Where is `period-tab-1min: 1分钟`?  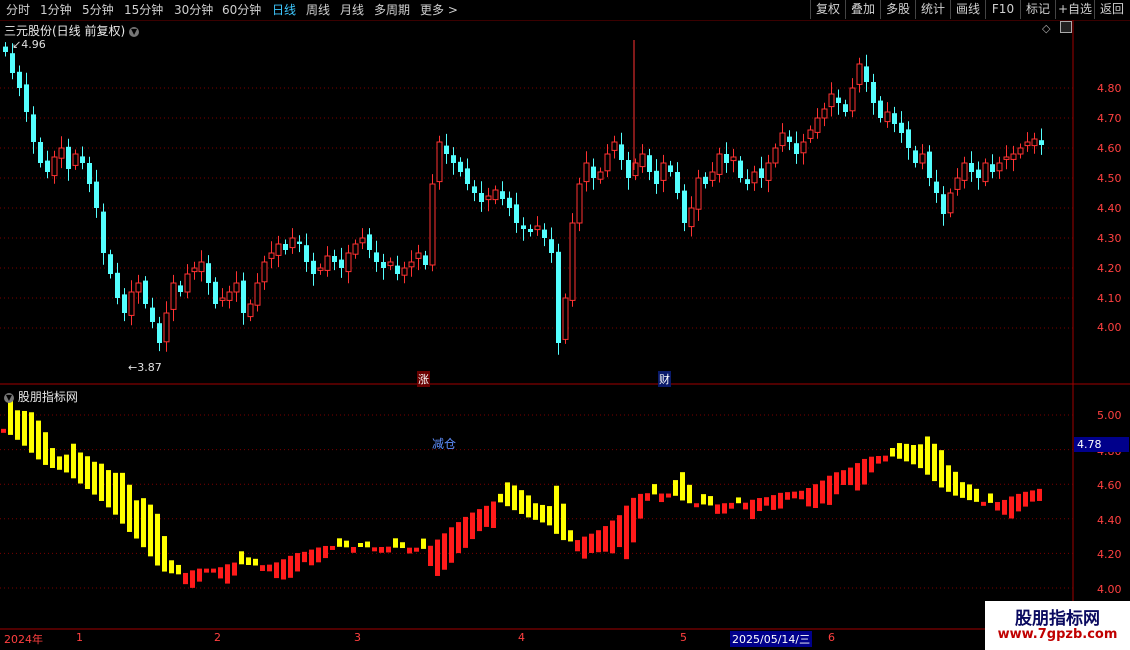
period-tab-1min: 1分钟 is located at coordinates (56, 10).